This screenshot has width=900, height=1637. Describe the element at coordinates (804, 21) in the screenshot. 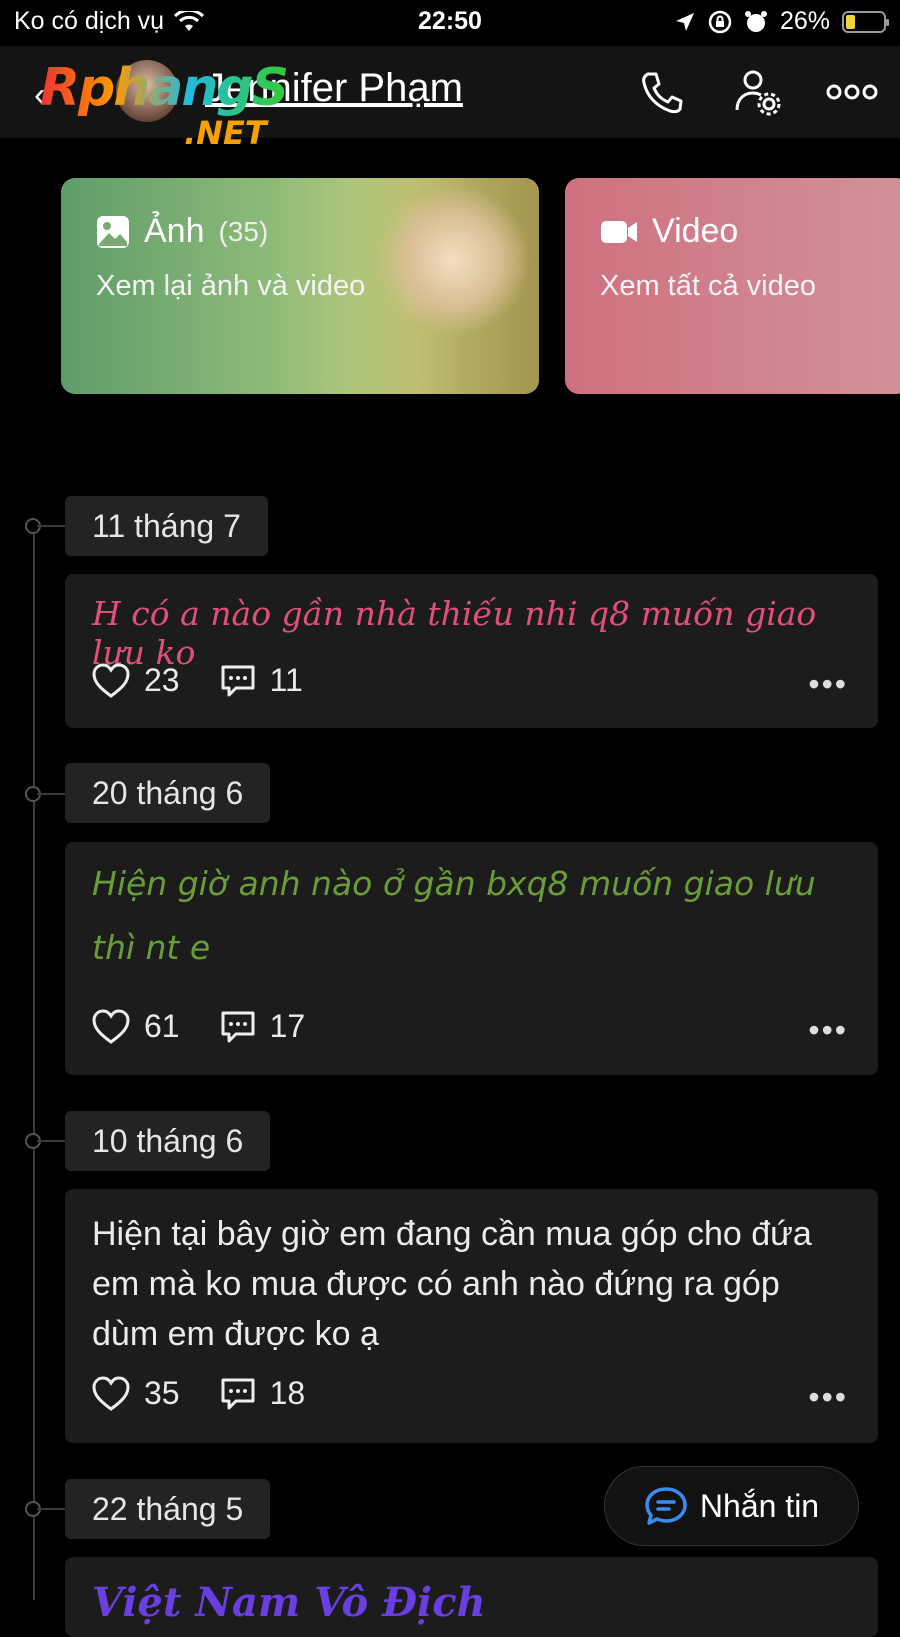

I see `battery-percent: 26%` at that location.